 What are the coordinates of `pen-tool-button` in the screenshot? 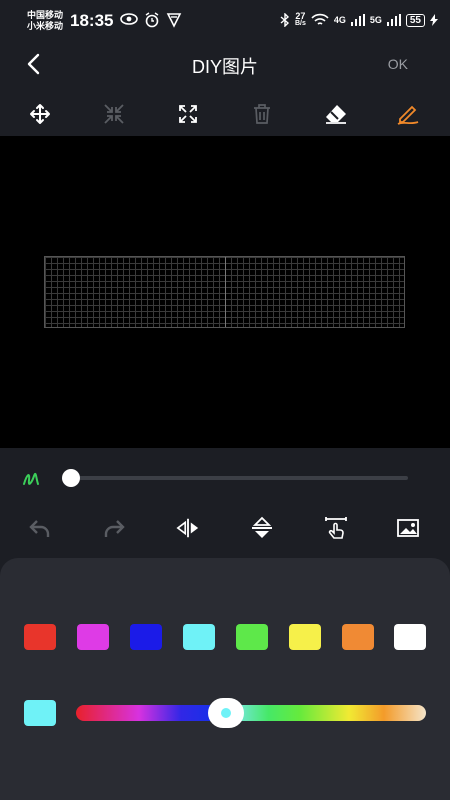 It's located at (408, 114).